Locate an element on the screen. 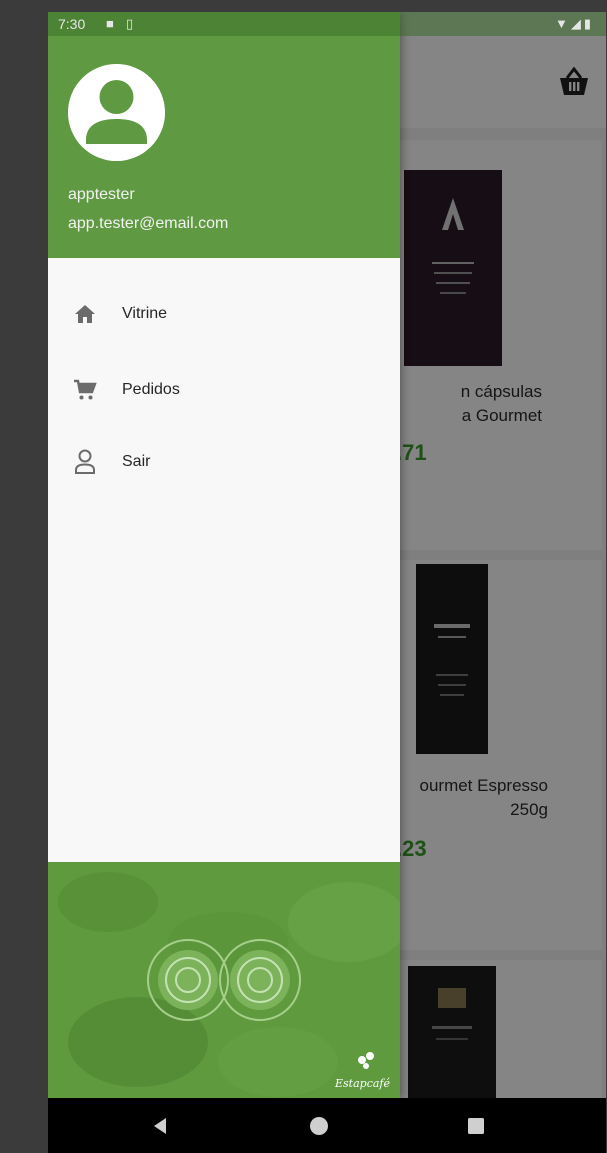 The height and width of the screenshot is (1153, 607). navigation-bar is located at coordinates (327, 1125).